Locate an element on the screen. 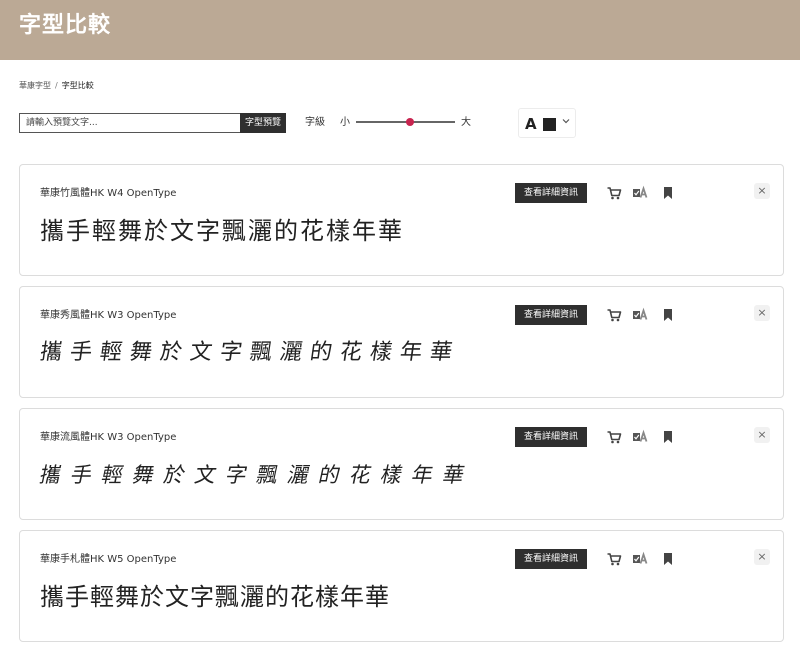  text-color-picker: A is located at coordinates (547, 123).